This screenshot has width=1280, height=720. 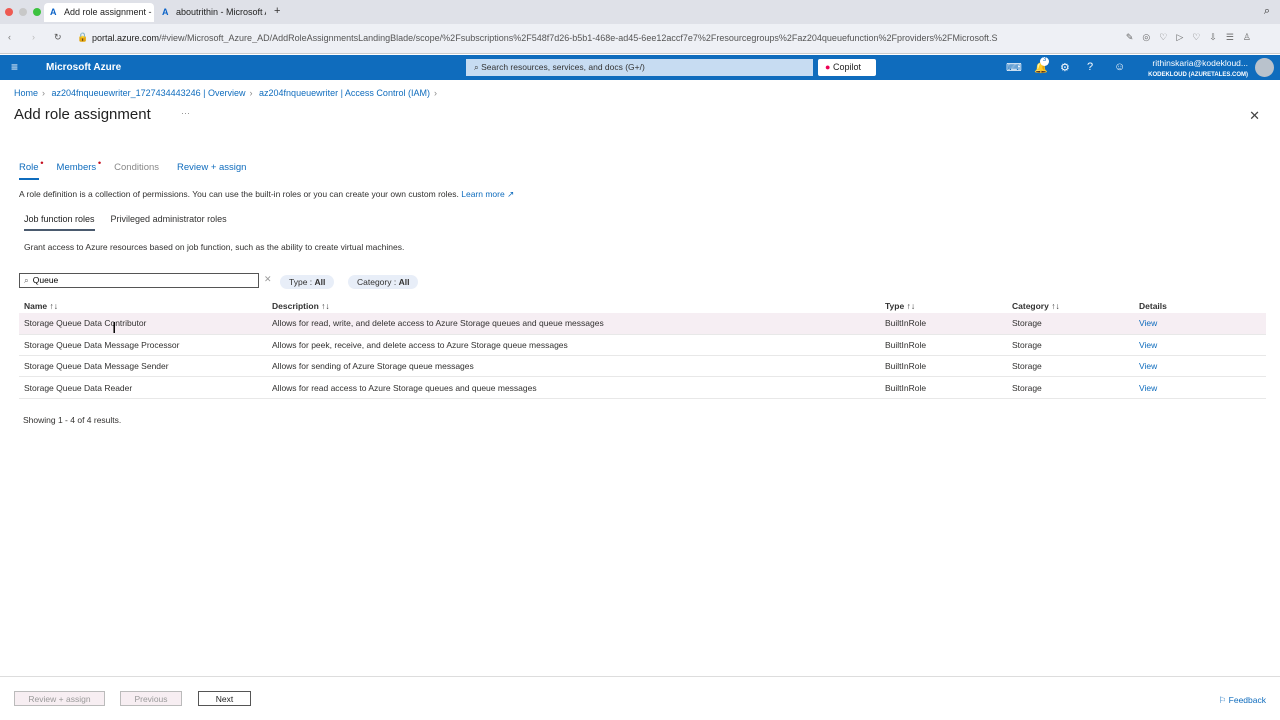 What do you see at coordinates (1014, 67) in the screenshot?
I see `cloud-shell-icon: ⌨` at bounding box center [1014, 67].